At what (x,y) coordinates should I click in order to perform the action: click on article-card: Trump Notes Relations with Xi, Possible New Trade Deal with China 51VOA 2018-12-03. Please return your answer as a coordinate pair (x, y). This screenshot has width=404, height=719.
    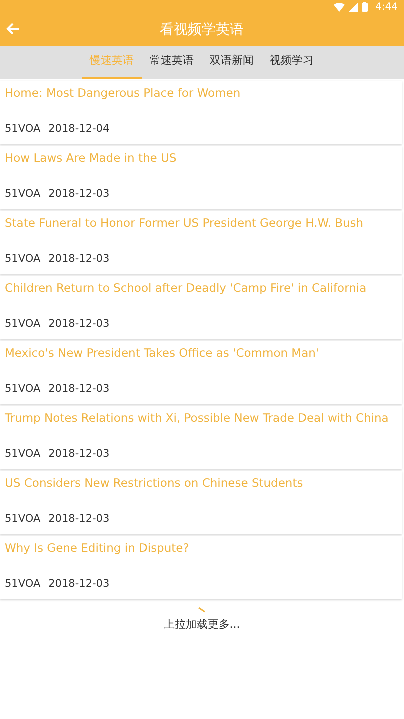
    Looking at the image, I should click on (201, 437).